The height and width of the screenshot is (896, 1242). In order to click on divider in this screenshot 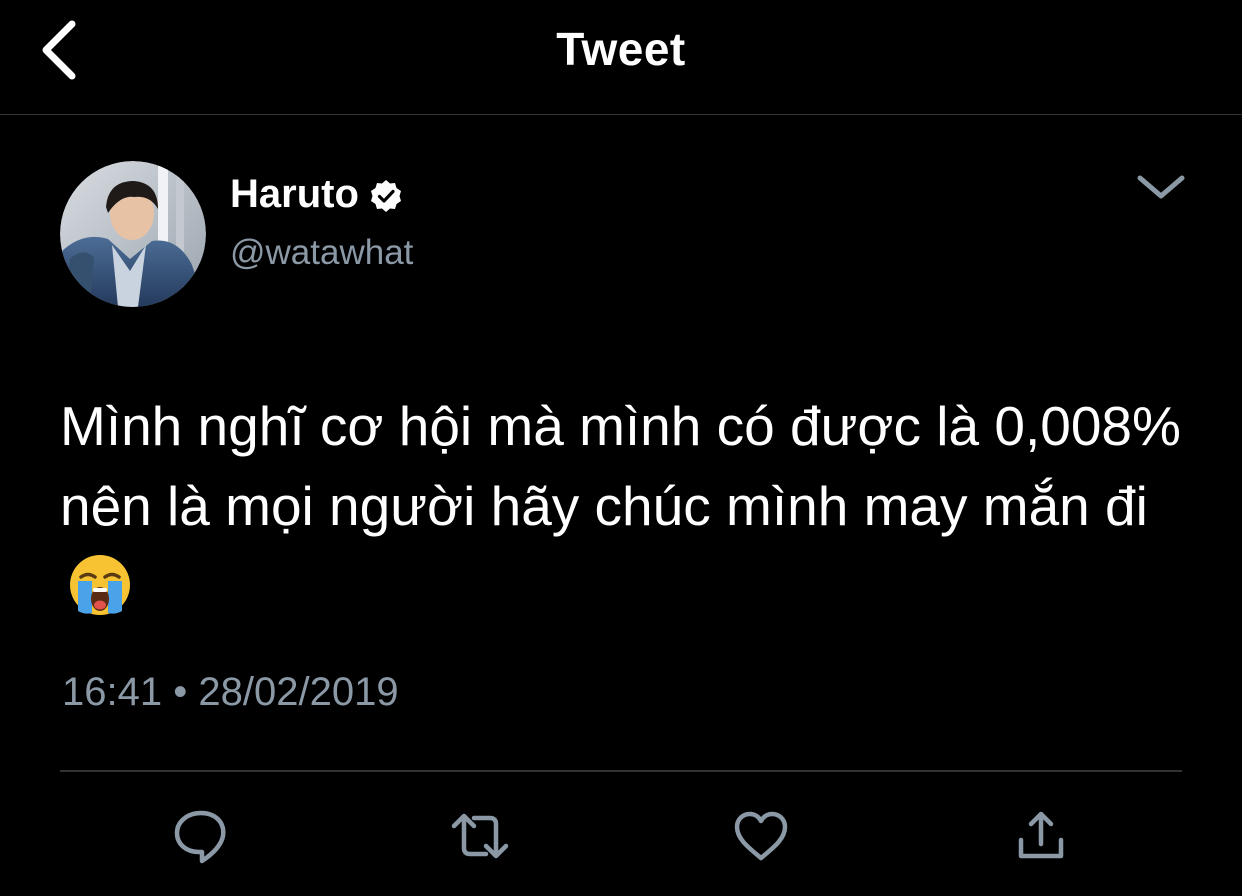, I will do `click(621, 771)`.